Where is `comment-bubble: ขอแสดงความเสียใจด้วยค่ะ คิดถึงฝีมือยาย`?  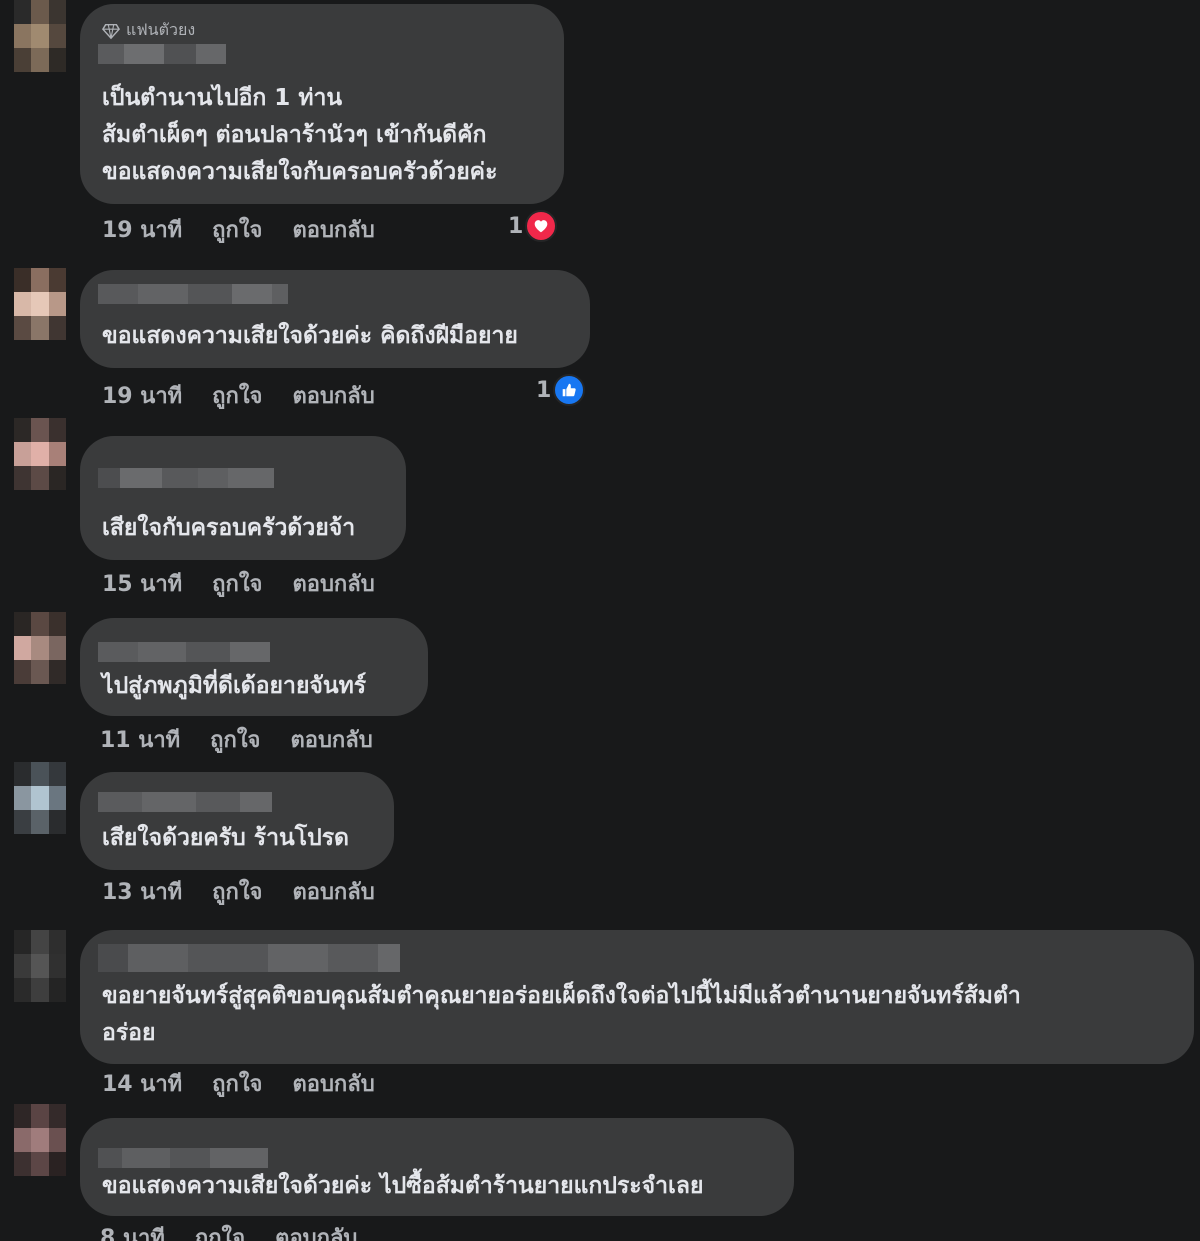
comment-bubble: ขอแสดงความเสียใจด้วยค่ะ คิดถึงฝีมือยาย is located at coordinates (335, 319).